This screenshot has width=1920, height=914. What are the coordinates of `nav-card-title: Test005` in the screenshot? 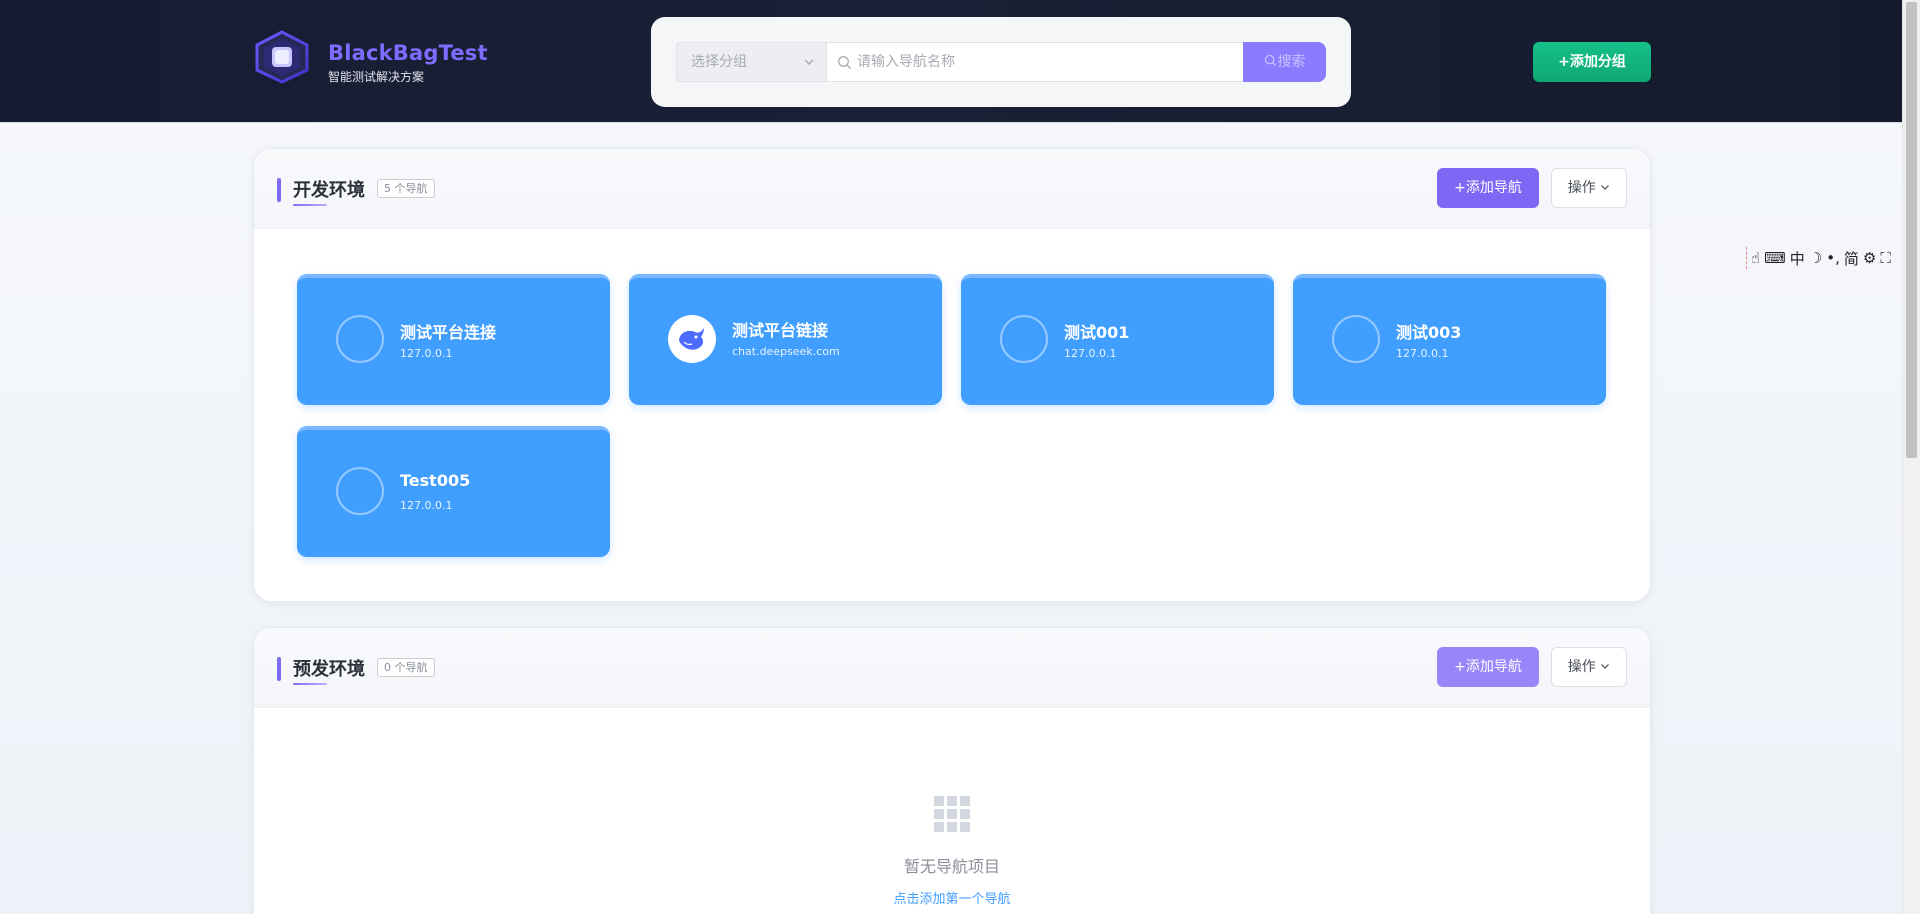 It's located at (435, 480).